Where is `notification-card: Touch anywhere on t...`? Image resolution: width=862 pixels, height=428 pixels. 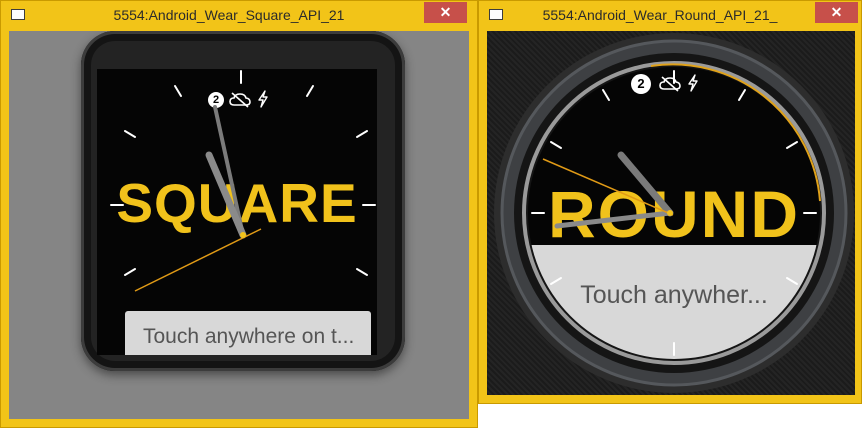
notification-card: Touch anywhere on t... is located at coordinates (248, 333).